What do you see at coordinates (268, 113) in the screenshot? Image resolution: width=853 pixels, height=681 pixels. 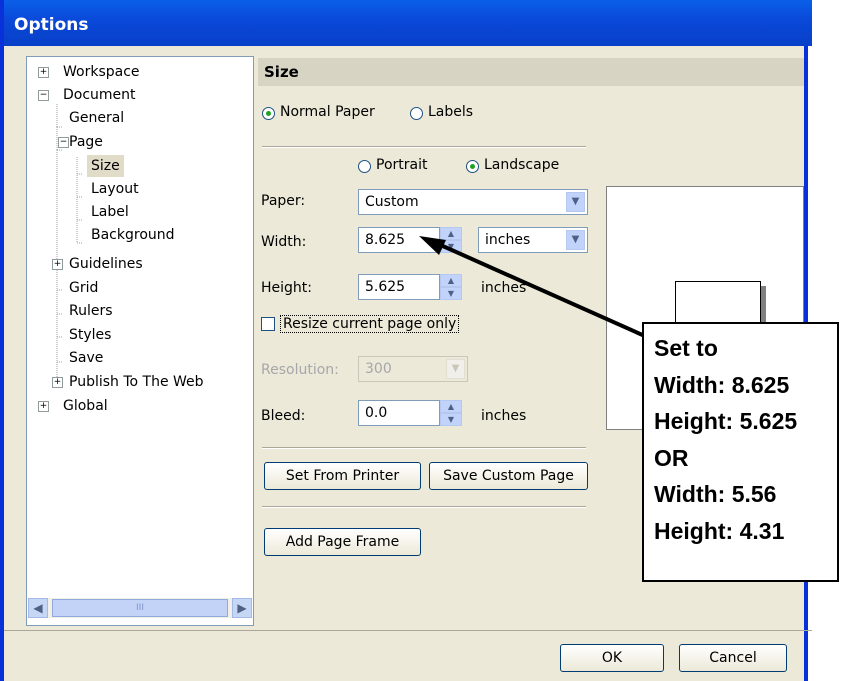 I see `normal-paper-radio` at bounding box center [268, 113].